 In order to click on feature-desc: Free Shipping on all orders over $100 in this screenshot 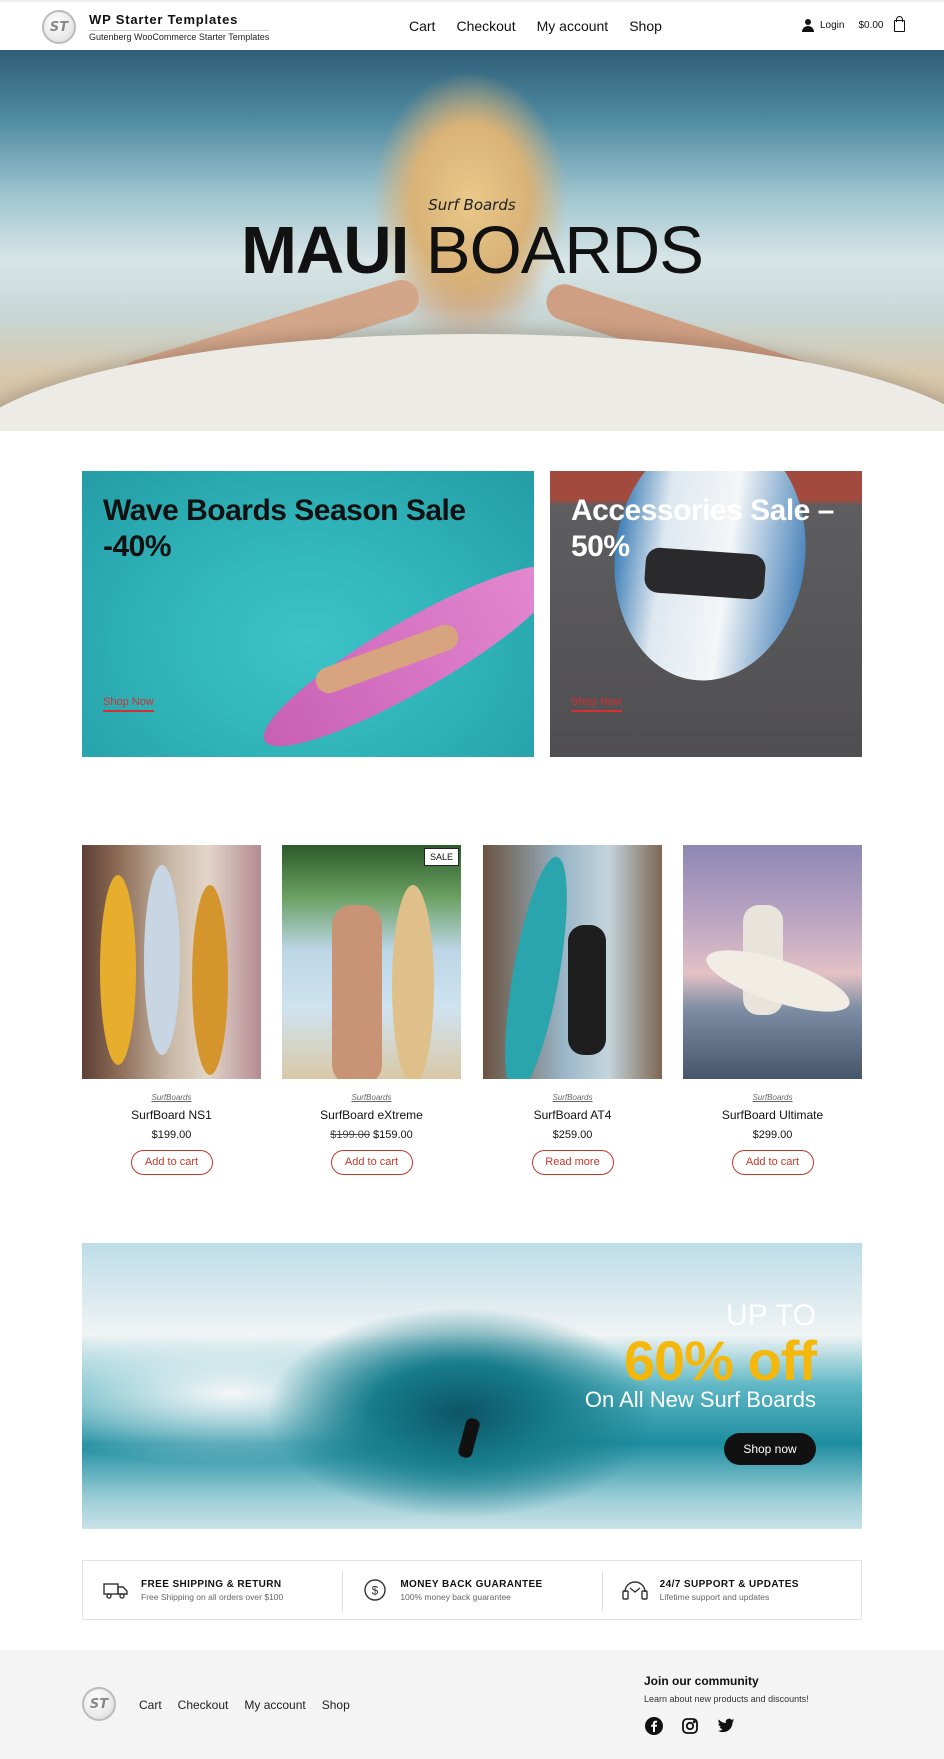, I will do `click(212, 1596)`.